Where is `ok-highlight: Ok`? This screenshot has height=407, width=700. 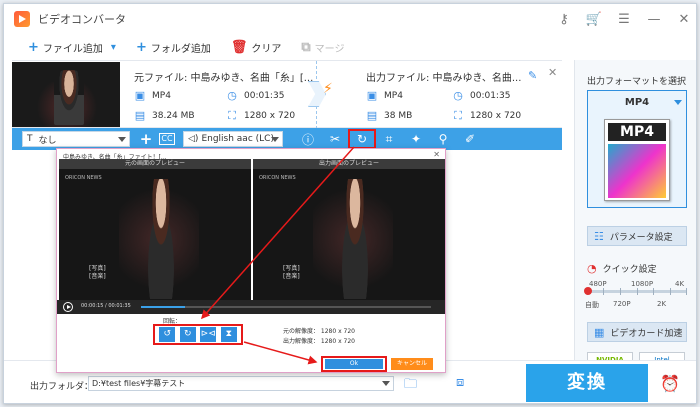 ok-highlight: Ok is located at coordinates (354, 364).